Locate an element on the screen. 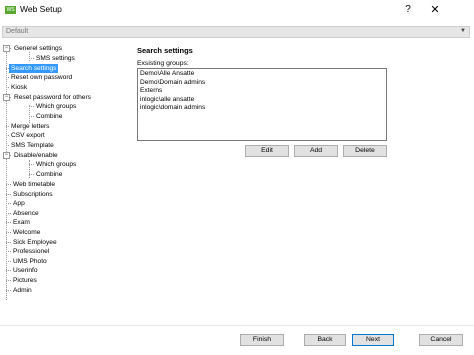 This screenshot has width=474, height=355. chevron-down-icon: ▼ is located at coordinates (463, 31).